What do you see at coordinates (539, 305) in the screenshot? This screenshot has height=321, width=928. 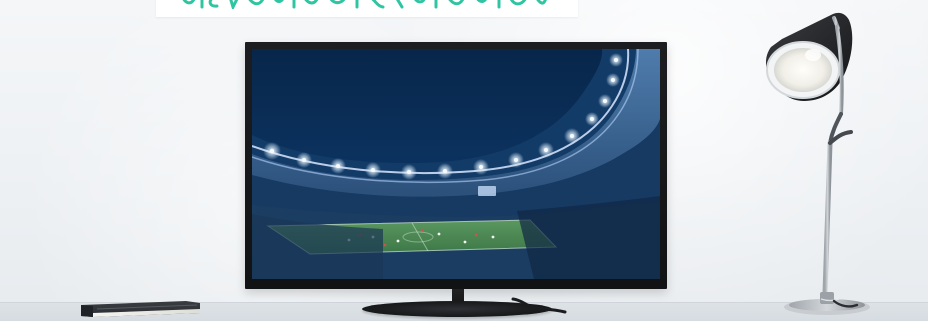 I see `tv-cable` at bounding box center [539, 305].